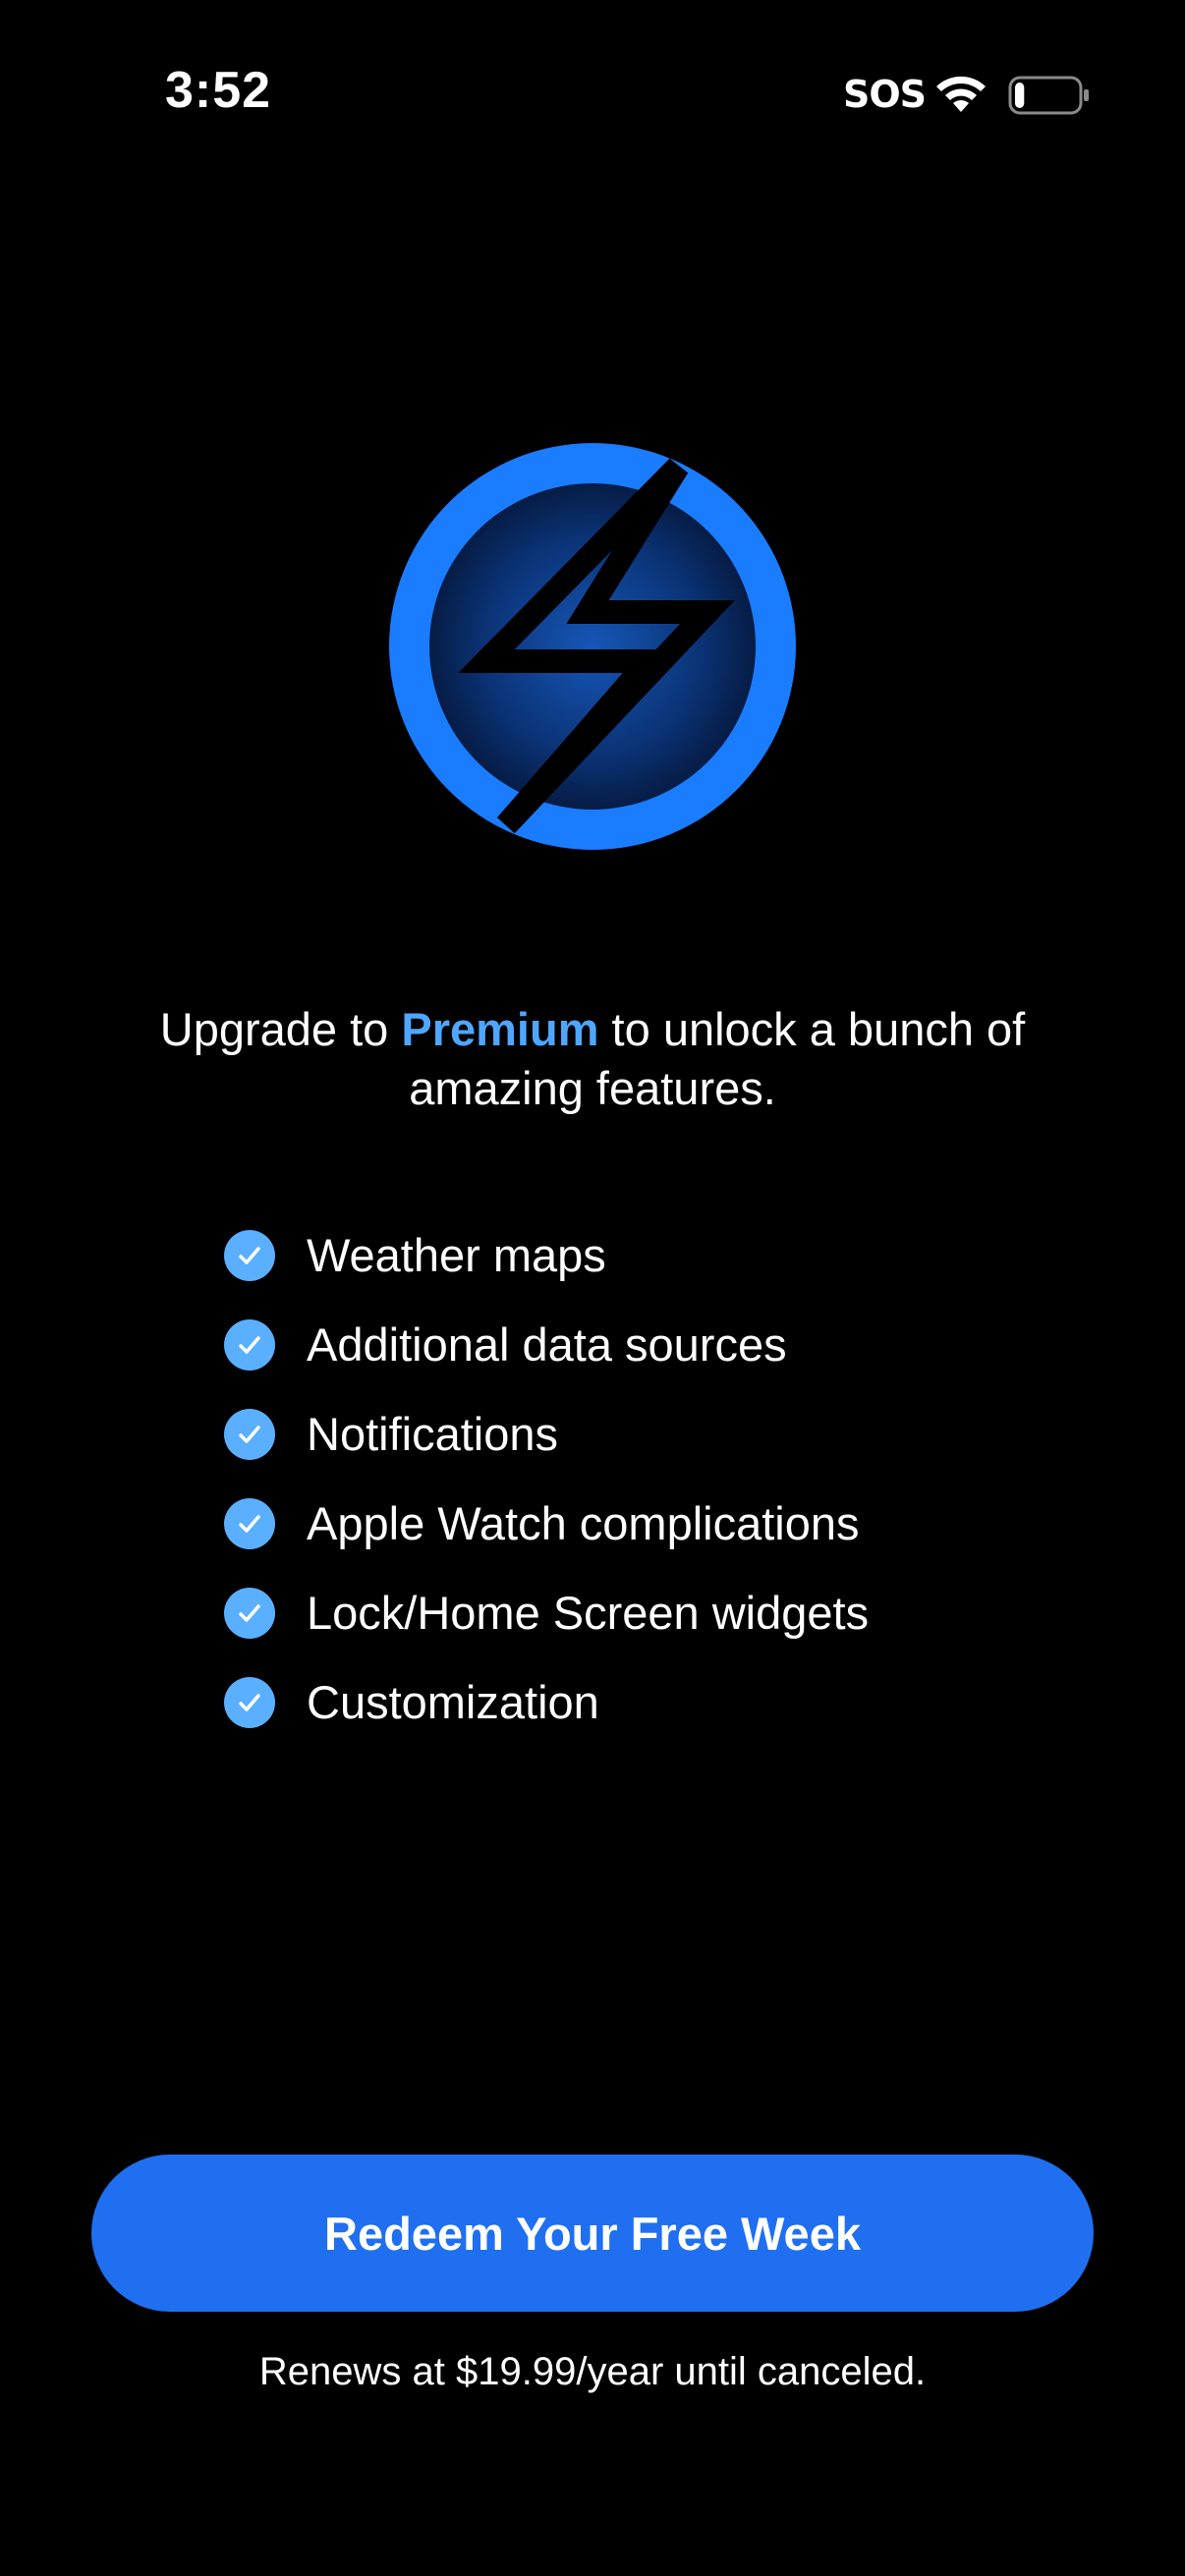 The height and width of the screenshot is (2576, 1185). What do you see at coordinates (433, 1434) in the screenshot?
I see `feature-label: Notifications` at bounding box center [433, 1434].